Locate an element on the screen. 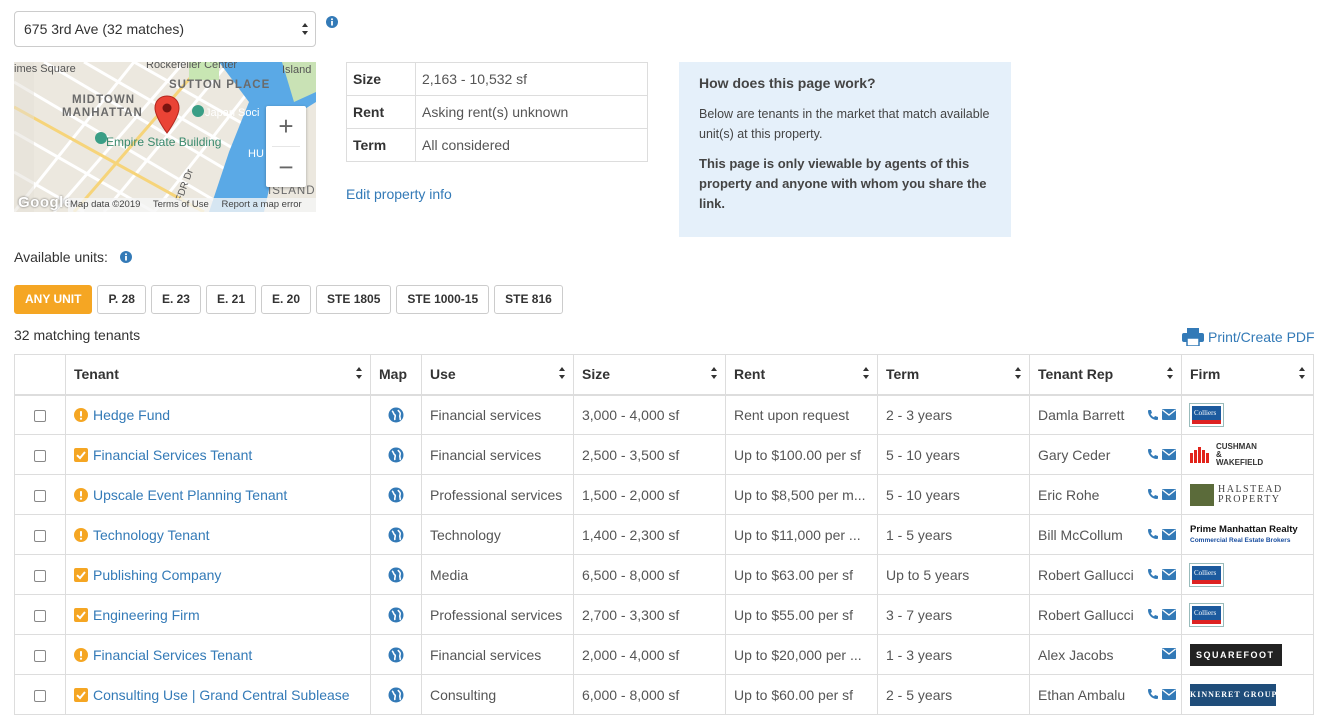  map-cell is located at coordinates (396, 654).